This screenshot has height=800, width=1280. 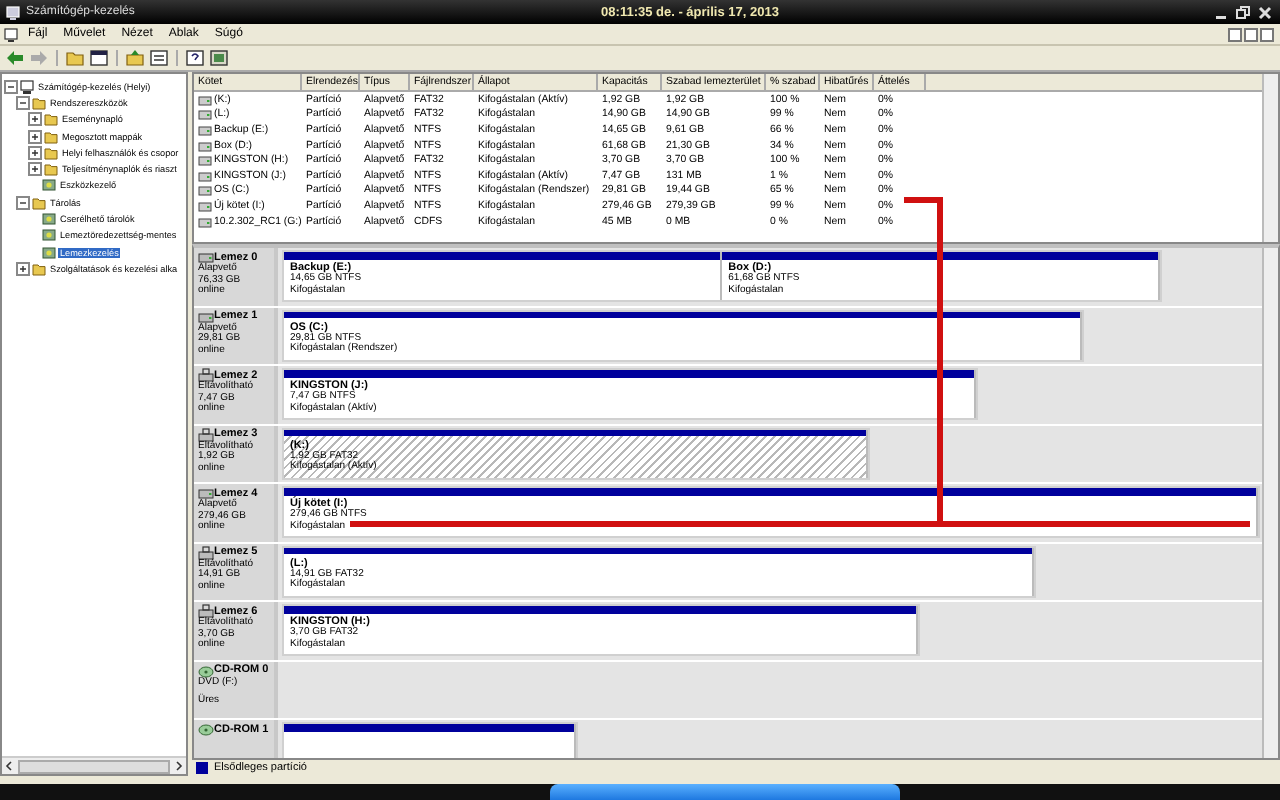 What do you see at coordinates (11, 34) in the screenshot?
I see `app-icon` at bounding box center [11, 34].